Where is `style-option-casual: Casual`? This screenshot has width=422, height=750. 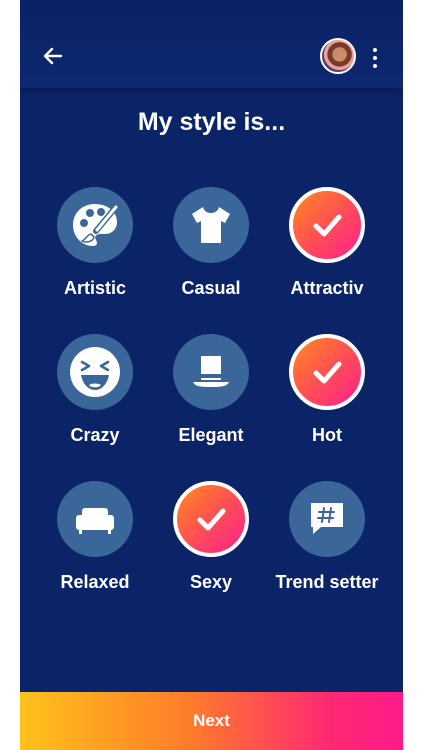
style-option-casual: Casual is located at coordinates (211, 252).